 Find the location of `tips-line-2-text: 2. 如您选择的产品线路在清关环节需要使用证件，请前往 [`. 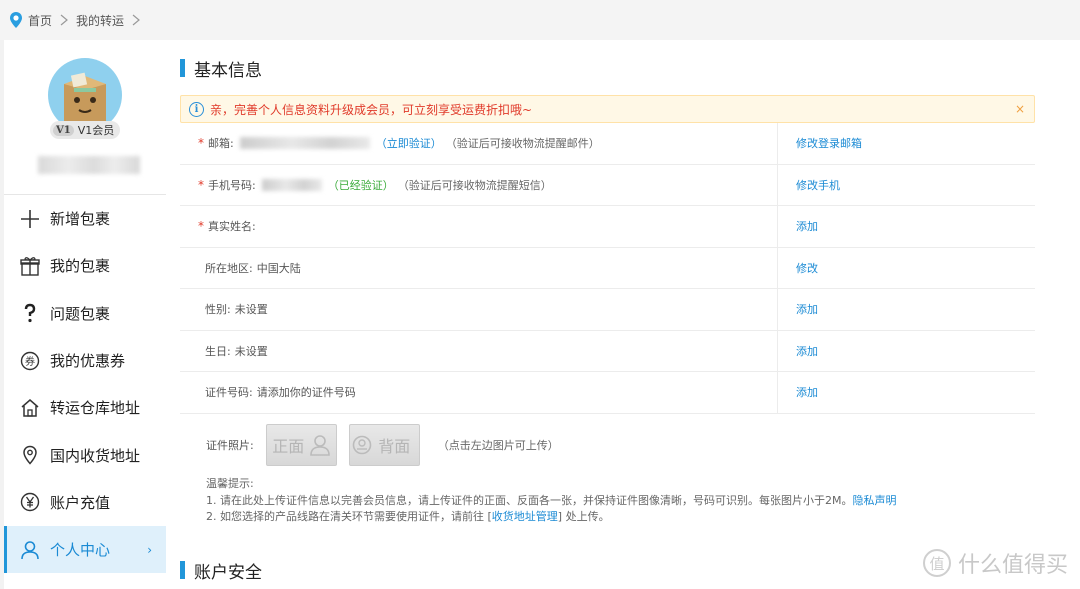

tips-line-2-text: 2. 如您选择的产品线路在清关环节需要使用证件，请前往 [ is located at coordinates (349, 516).